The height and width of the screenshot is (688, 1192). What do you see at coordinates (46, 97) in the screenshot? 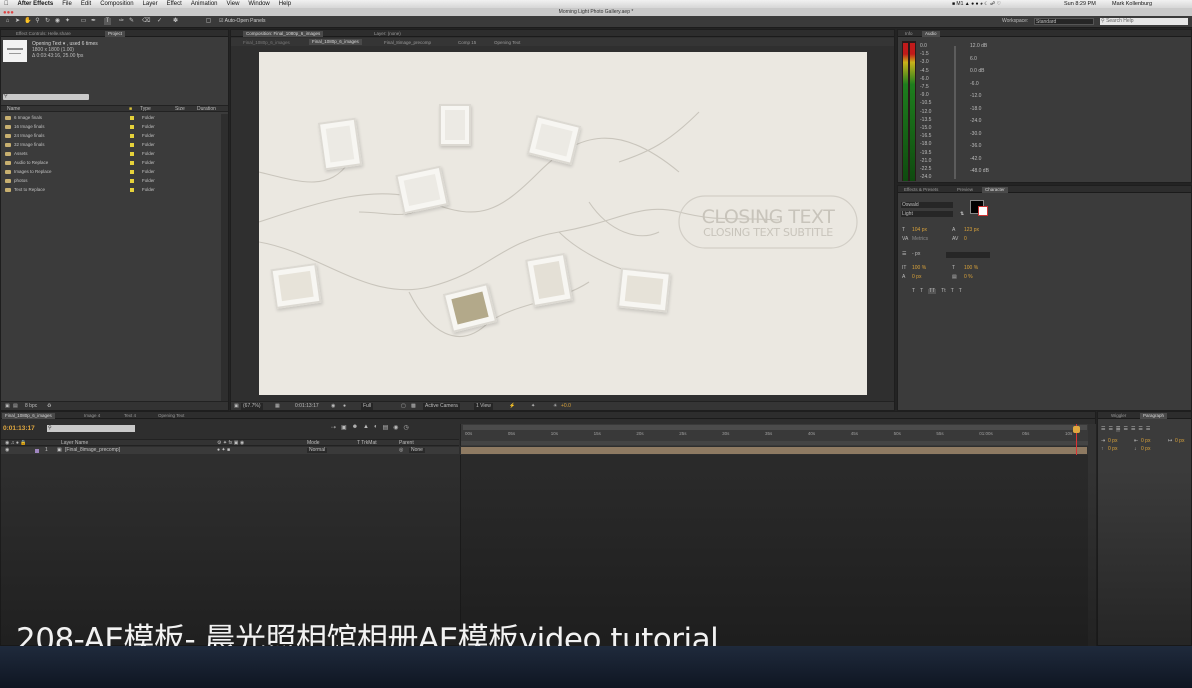
I see `project-search-input: ⚲` at bounding box center [46, 97].